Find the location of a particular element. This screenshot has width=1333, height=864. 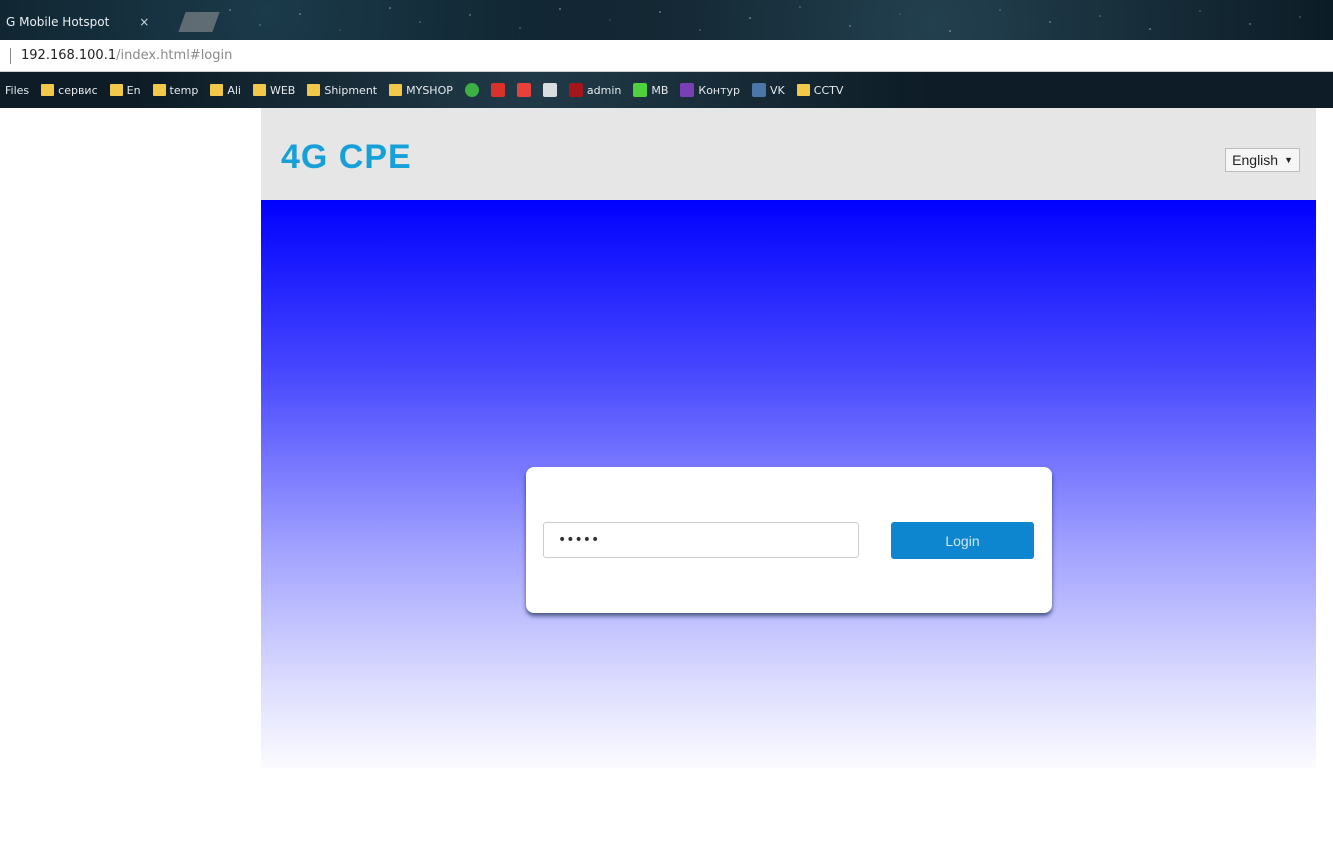

bookmark-mail is located at coordinates (524, 90).